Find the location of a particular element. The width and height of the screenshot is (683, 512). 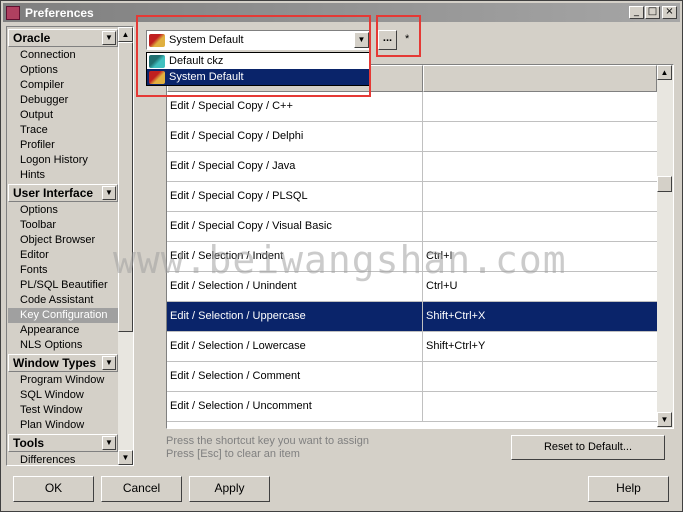

sidebar-item: Profiler is located at coordinates (63, 145).